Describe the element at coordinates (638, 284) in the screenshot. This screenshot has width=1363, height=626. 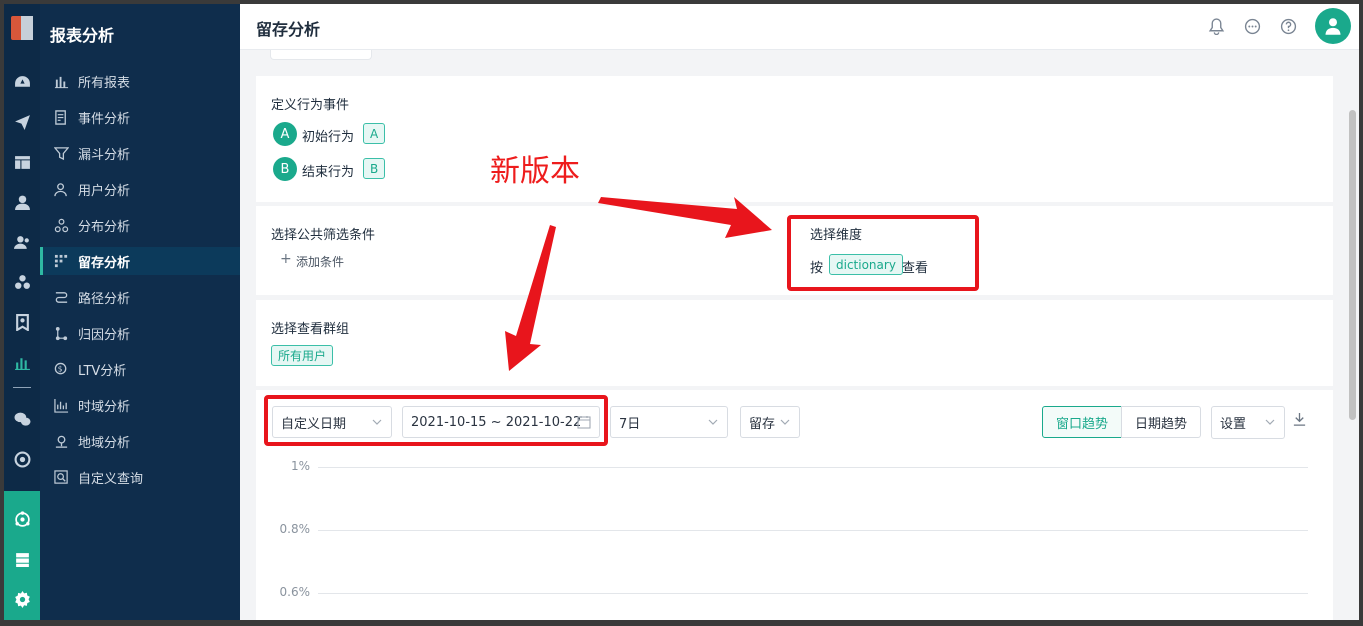
I see `annotation-arrows` at that location.